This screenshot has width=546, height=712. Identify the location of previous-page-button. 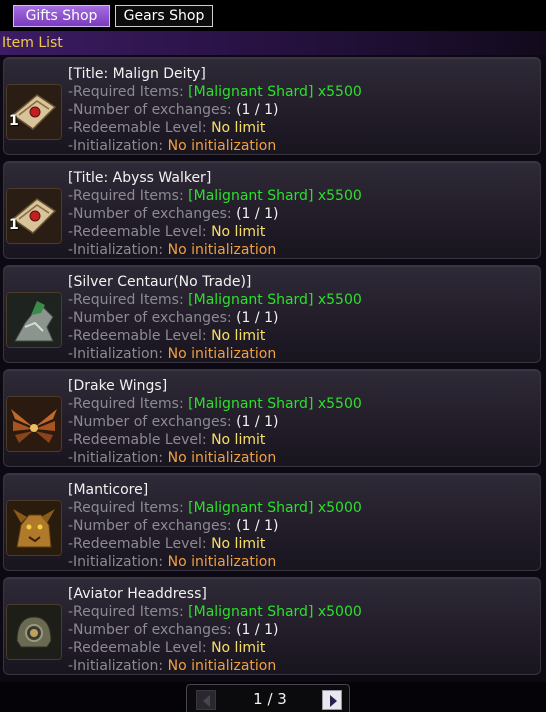
(206, 700).